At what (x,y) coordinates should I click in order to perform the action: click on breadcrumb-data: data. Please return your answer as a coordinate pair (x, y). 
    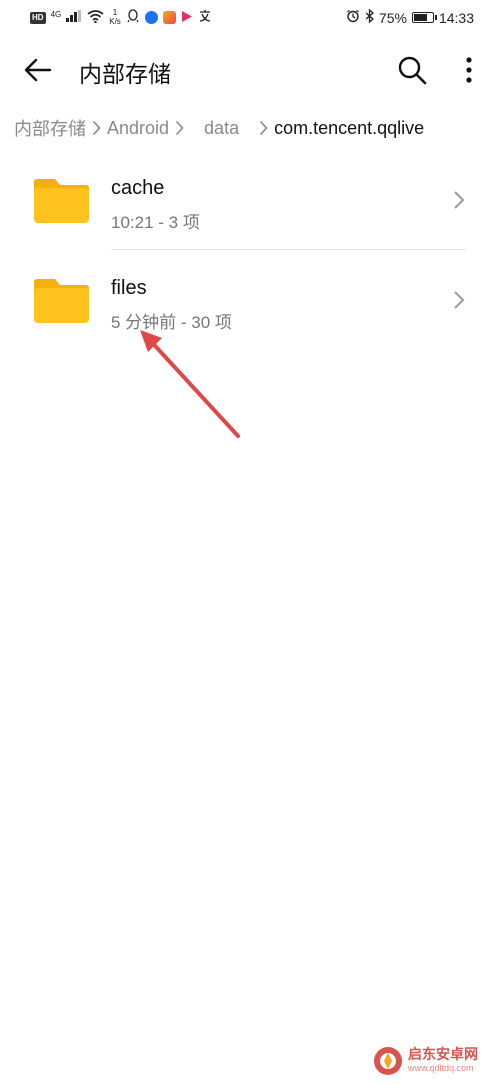
    Looking at the image, I should click on (221, 128).